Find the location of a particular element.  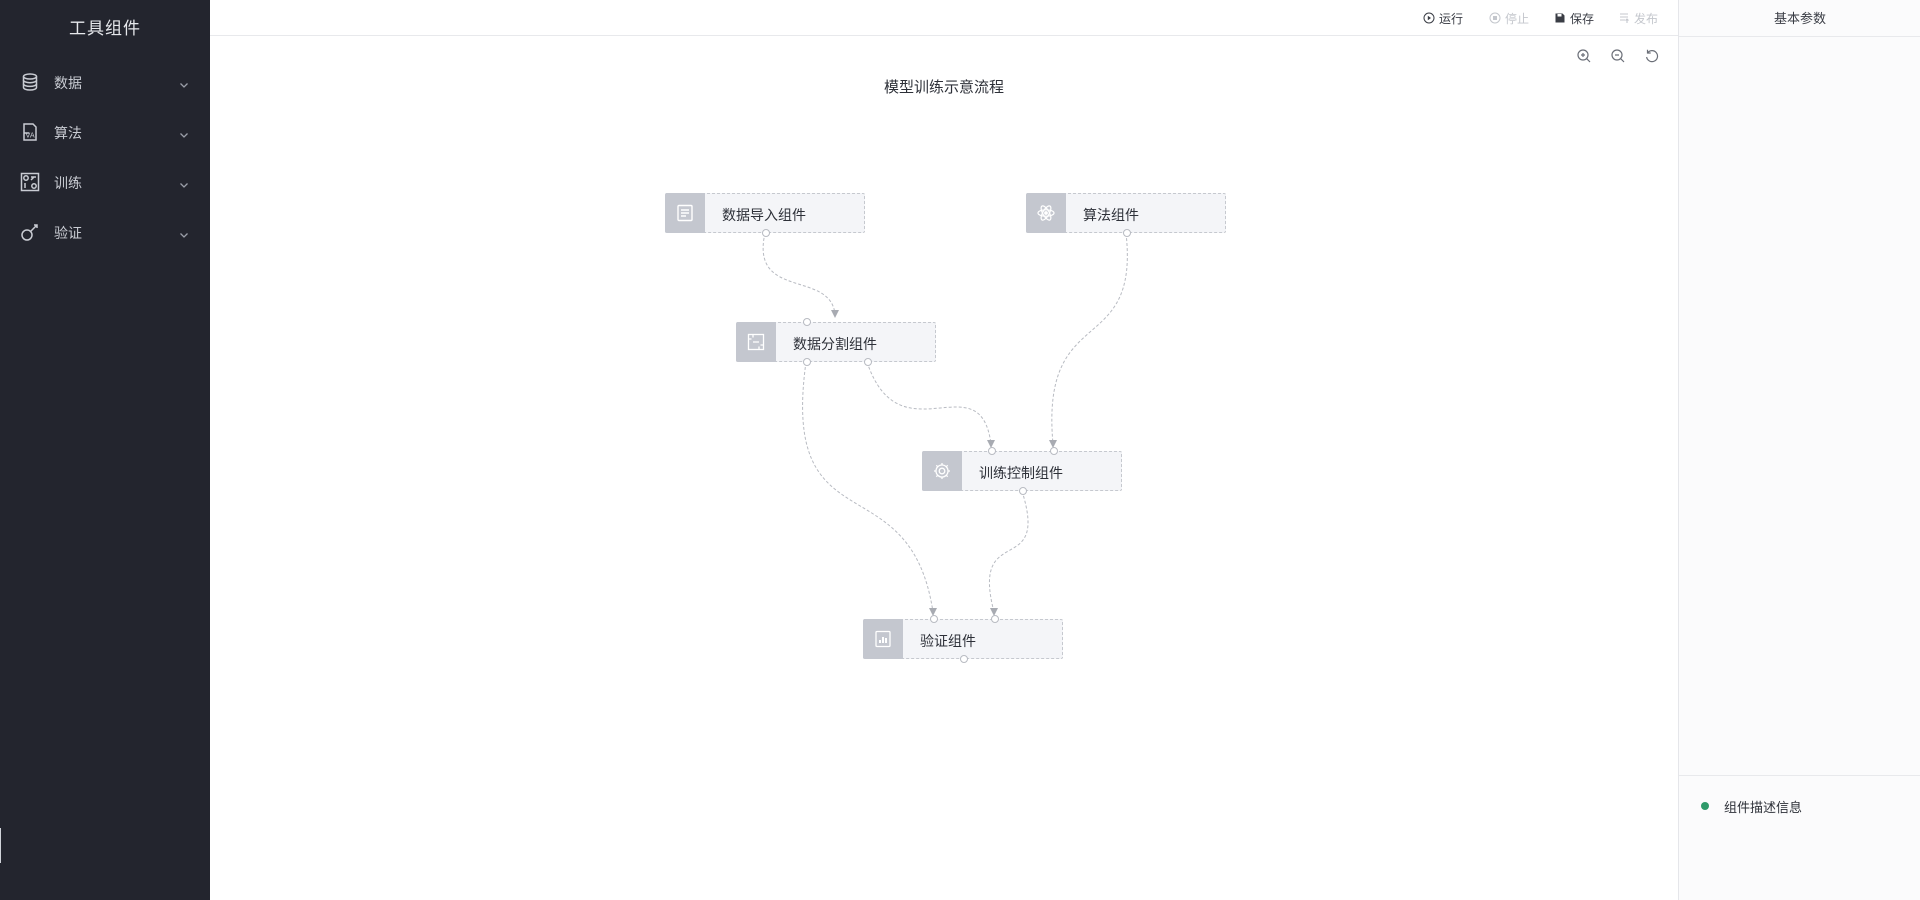

node-algorithm: 算法组件 is located at coordinates (1126, 215).